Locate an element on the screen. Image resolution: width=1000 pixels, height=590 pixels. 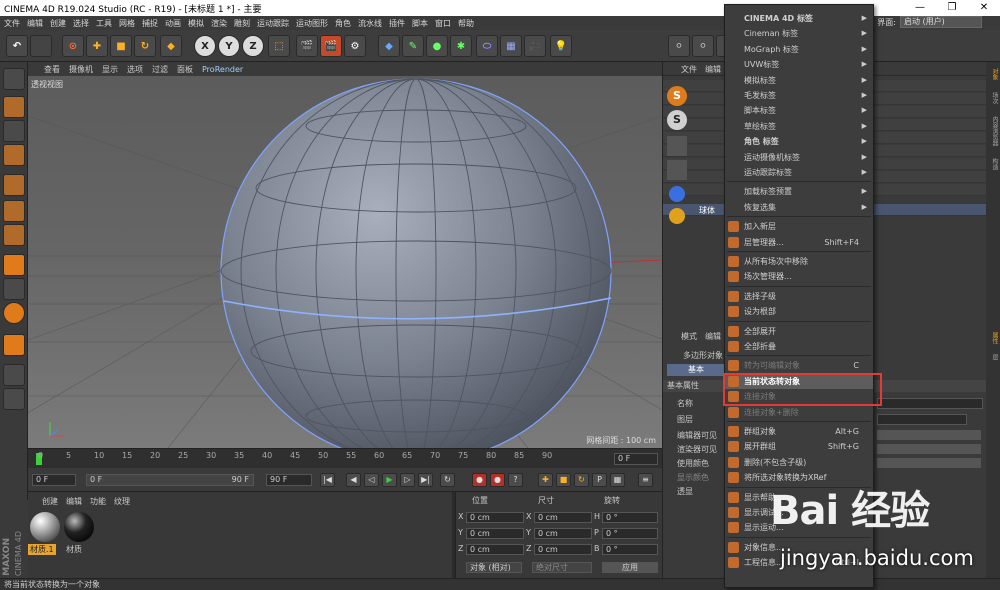
live-select-icon: ⊙ is located at coordinates (73, 46).